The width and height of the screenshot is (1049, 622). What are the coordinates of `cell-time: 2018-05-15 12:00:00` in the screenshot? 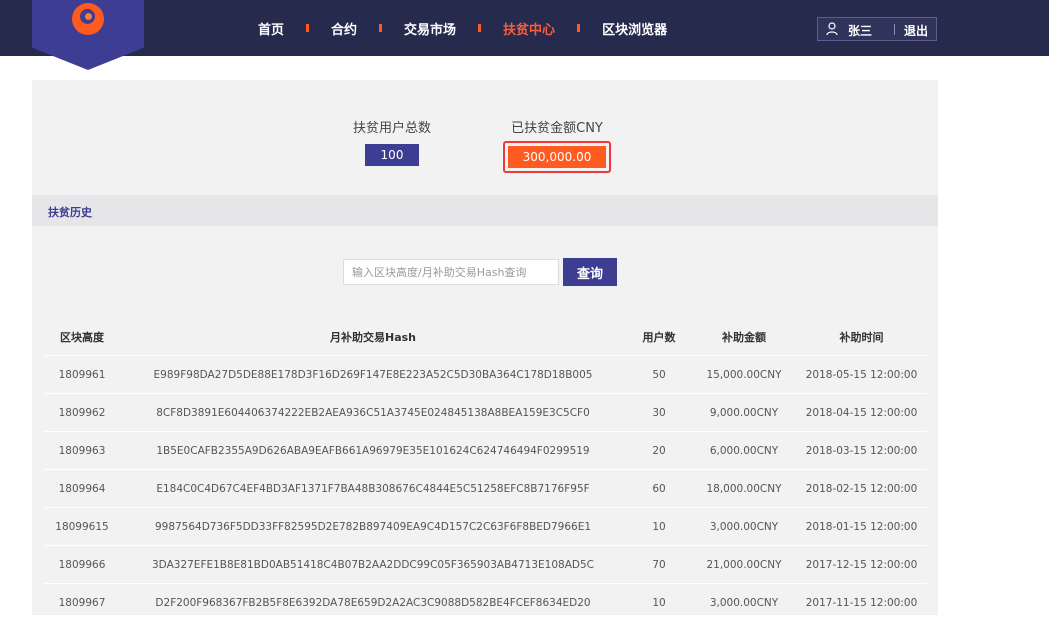 It's located at (861, 374).